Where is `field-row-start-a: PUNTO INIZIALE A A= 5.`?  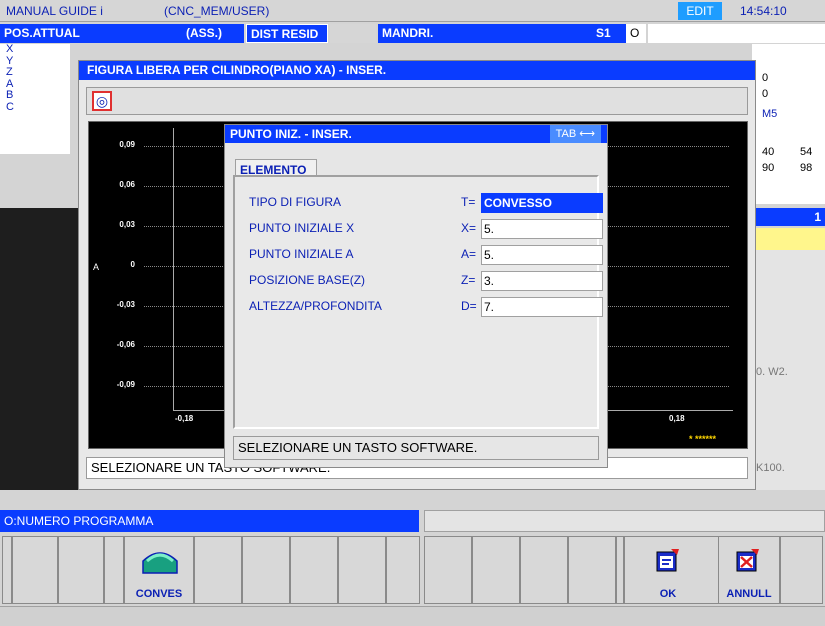 field-row-start-a: PUNTO INIZIALE A A= 5. is located at coordinates (426, 255).